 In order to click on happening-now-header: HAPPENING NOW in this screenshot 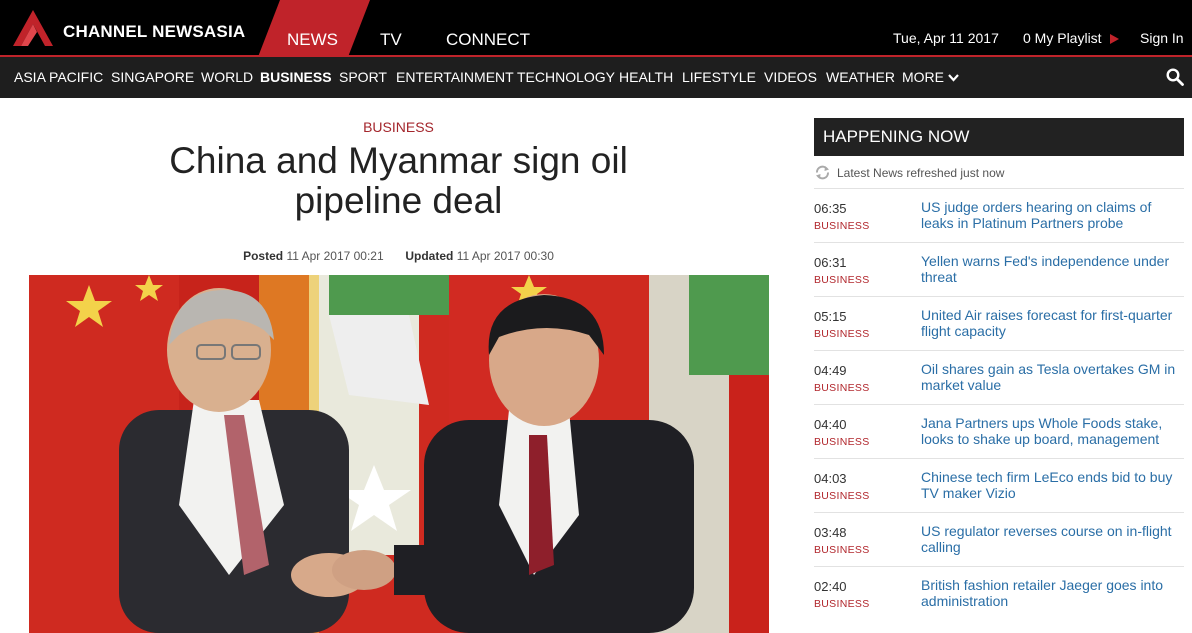, I will do `click(999, 137)`.